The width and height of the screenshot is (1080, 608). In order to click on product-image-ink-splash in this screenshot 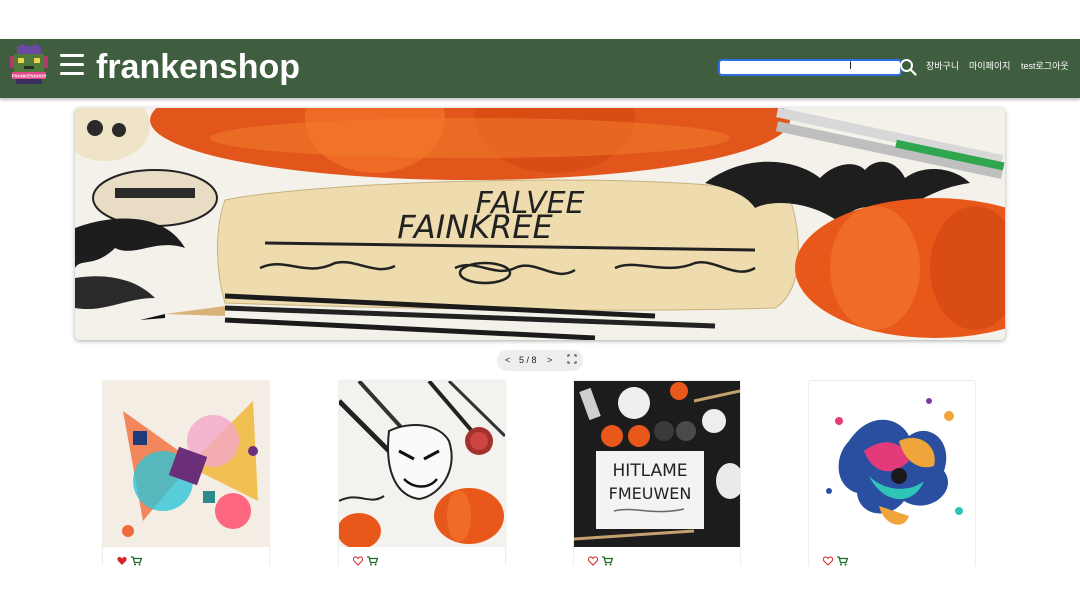, I will do `click(892, 464)`.